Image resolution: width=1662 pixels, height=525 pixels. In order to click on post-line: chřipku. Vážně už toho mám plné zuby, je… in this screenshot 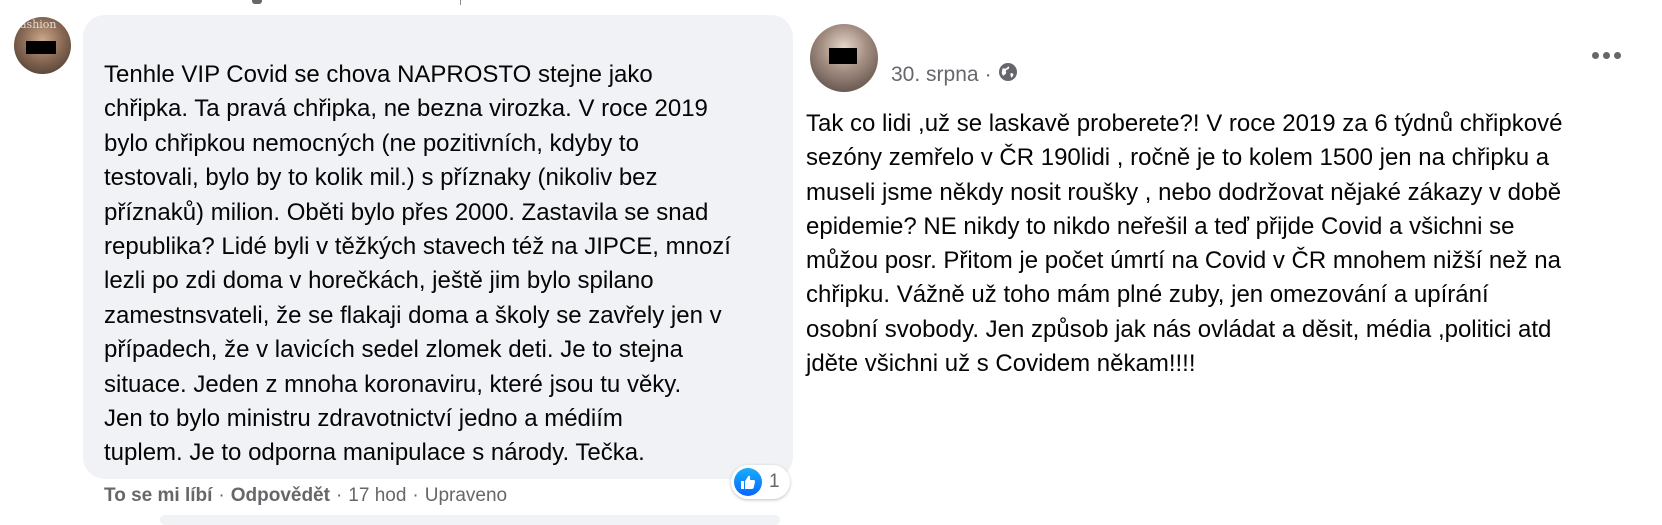, I will do `click(1147, 295)`.